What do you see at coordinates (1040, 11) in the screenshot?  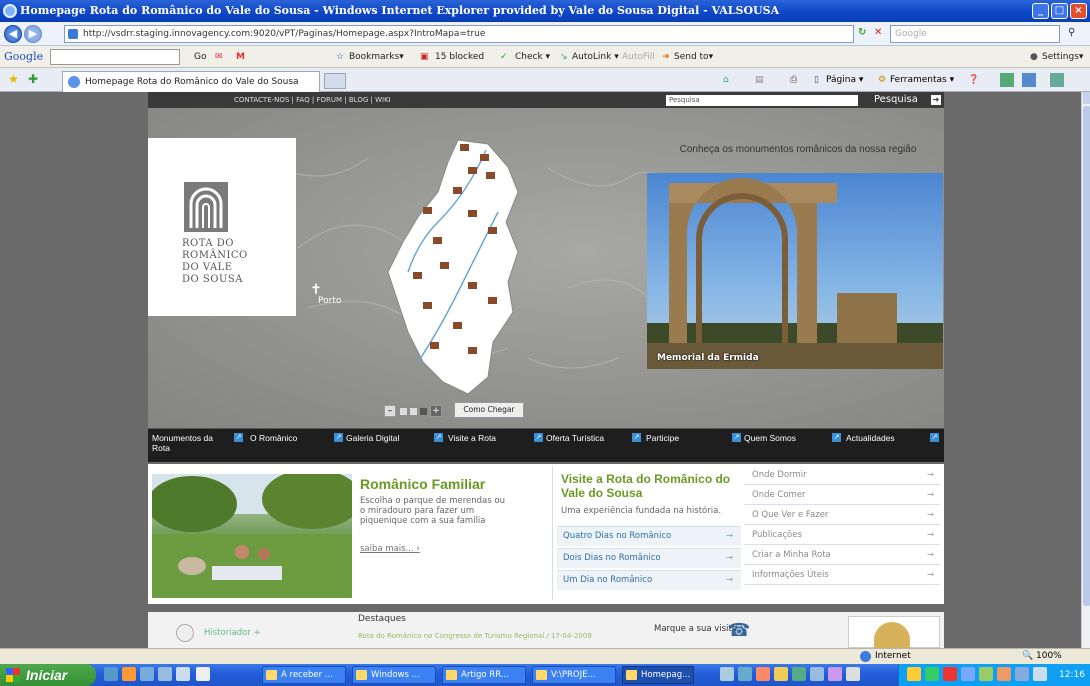 I see `minimize-button: _` at bounding box center [1040, 11].